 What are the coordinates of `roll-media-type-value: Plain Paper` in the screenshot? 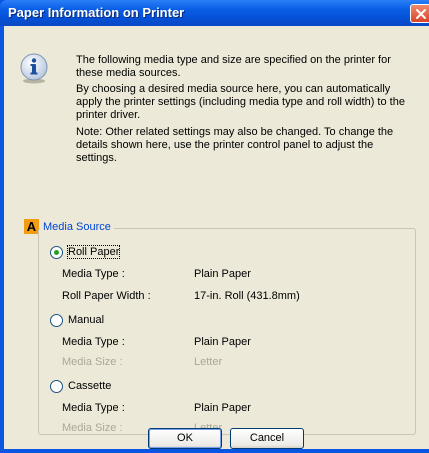 It's located at (222, 274).